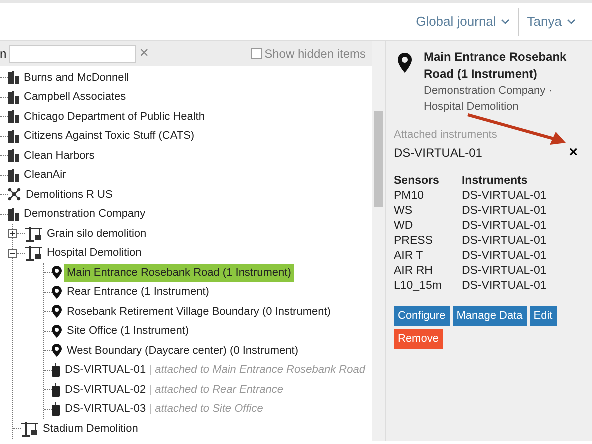  I want to click on table-cell-text: AIR RH, so click(414, 271).